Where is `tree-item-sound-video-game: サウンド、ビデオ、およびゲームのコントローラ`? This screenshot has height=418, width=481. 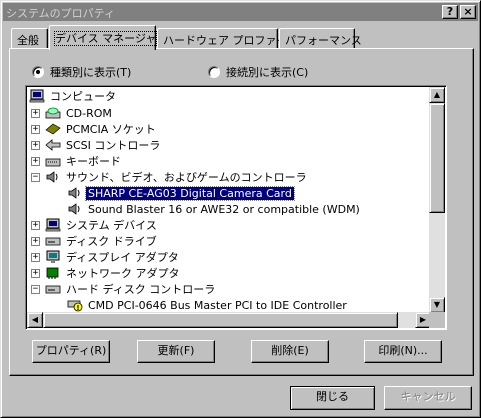
tree-item-sound-video-game: サウンド、ビデオ、およびゲームのコントローラ is located at coordinates (177, 177).